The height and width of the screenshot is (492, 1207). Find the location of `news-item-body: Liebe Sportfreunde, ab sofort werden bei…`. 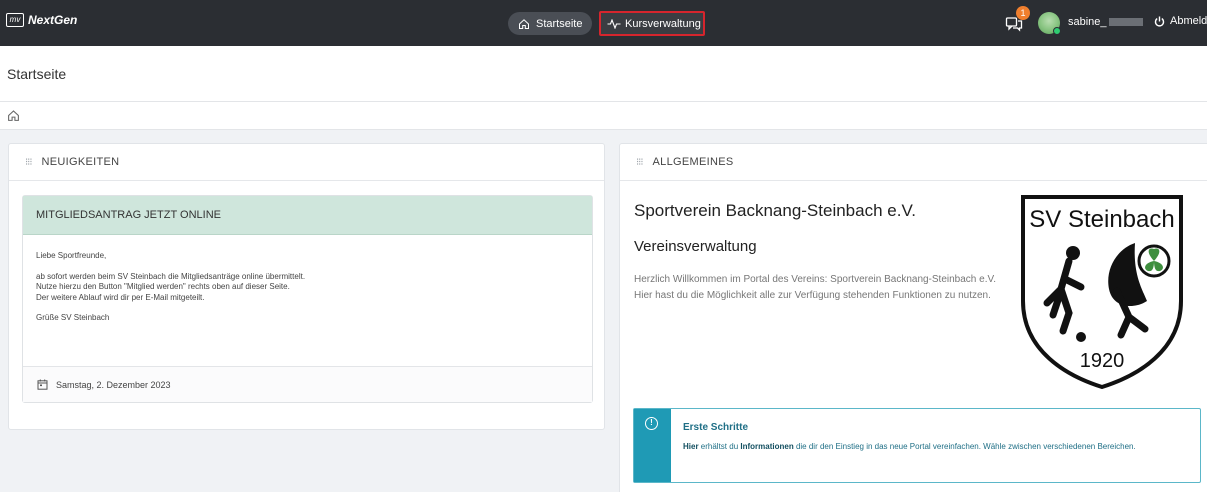

news-item-body: Liebe Sportfreunde, ab sofort werden bei… is located at coordinates (307, 301).